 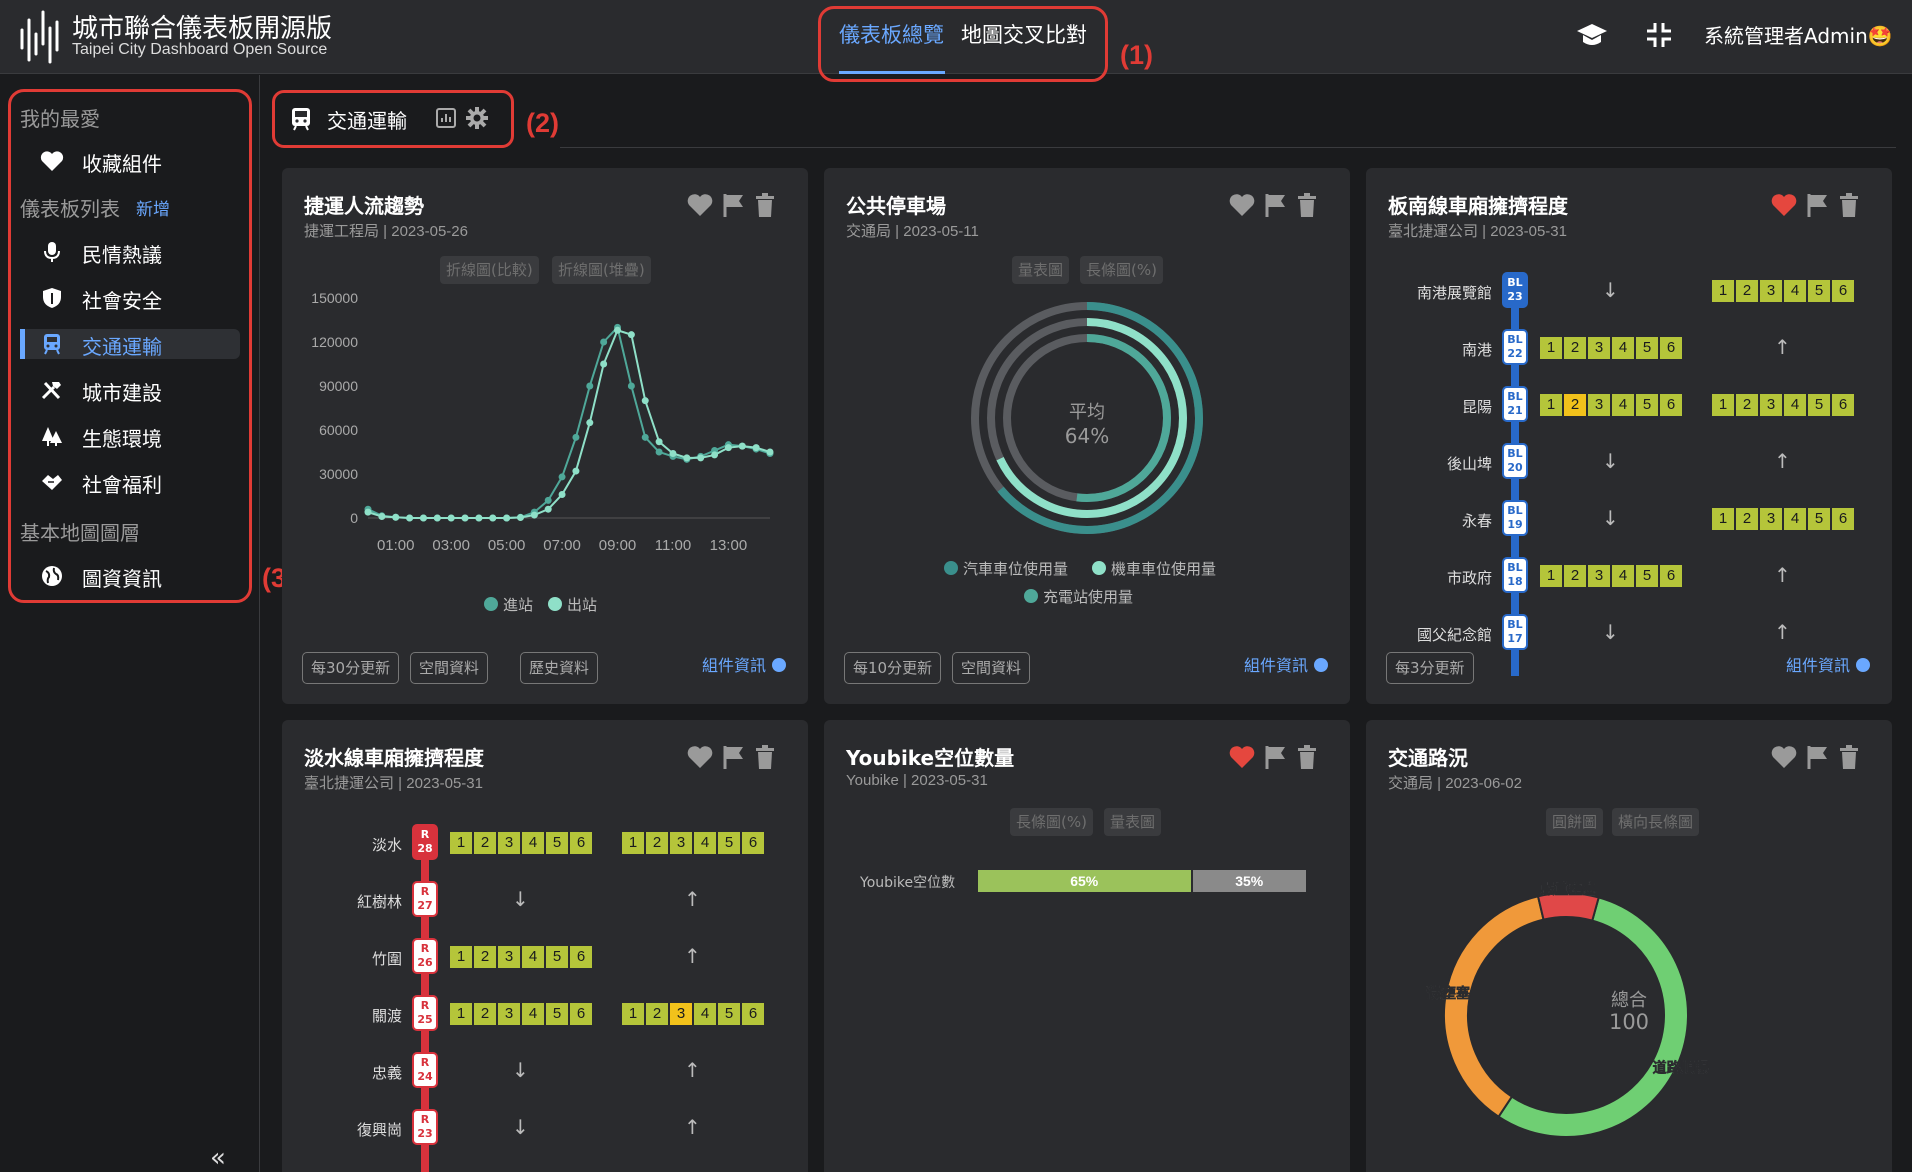 I want to click on add-dashboard-link: 新增, so click(x=153, y=207).